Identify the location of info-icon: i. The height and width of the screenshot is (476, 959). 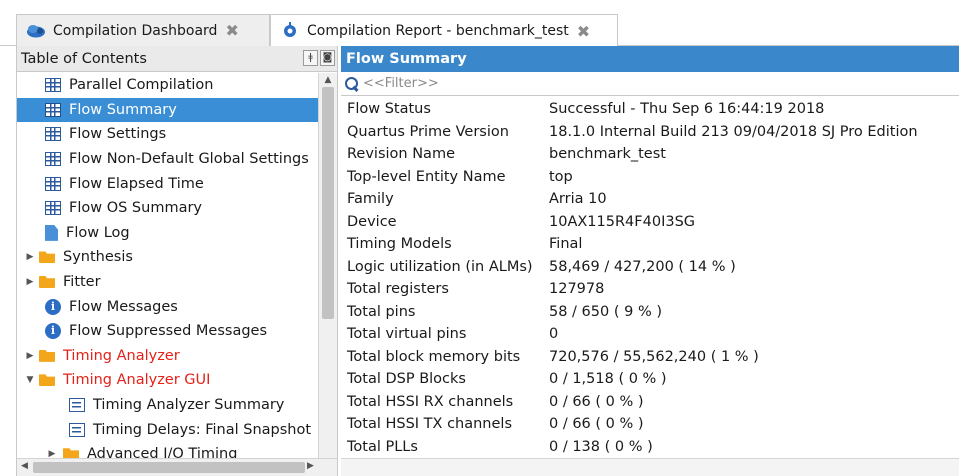
(53, 331).